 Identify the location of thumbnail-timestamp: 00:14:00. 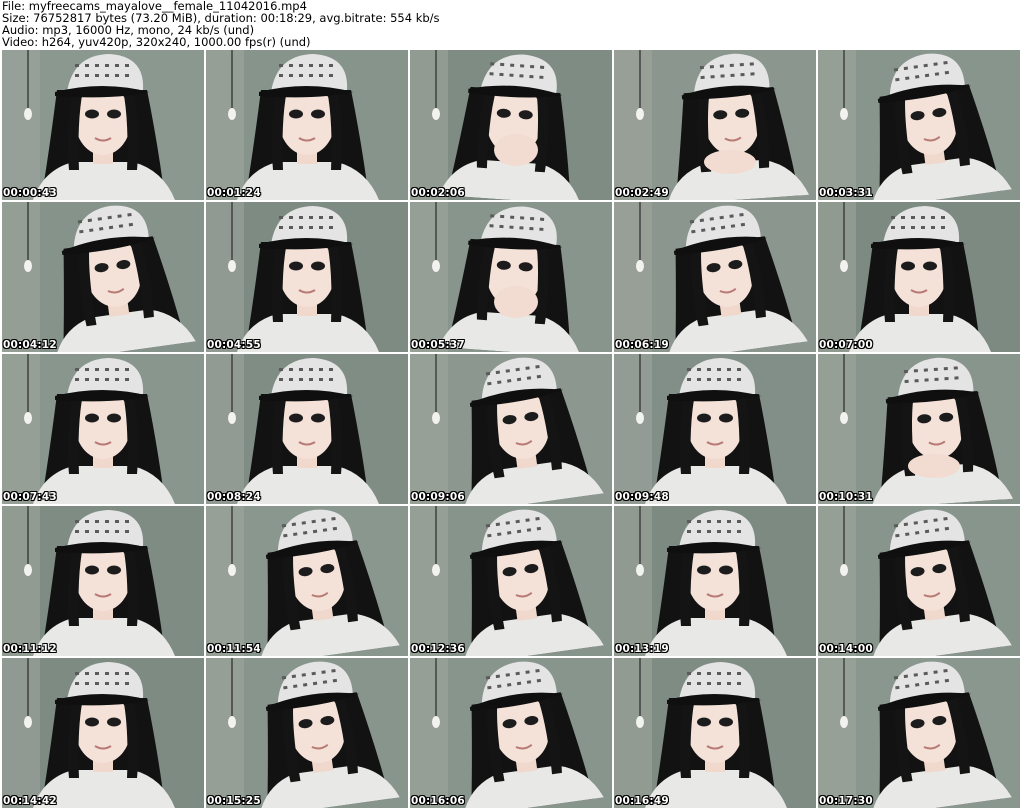
(846, 649).